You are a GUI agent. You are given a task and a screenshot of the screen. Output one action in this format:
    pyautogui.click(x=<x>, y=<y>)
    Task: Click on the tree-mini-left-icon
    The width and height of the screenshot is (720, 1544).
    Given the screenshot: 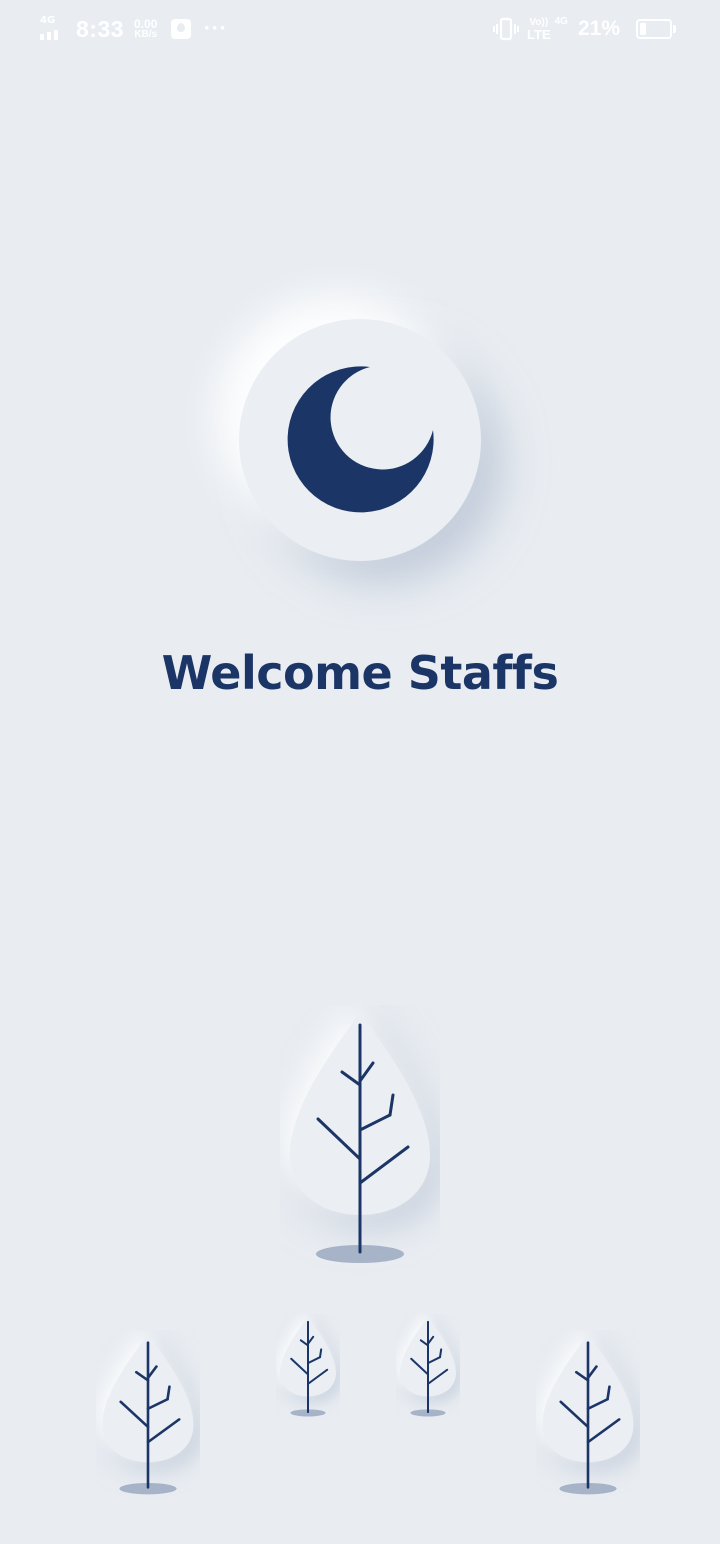 What is the action you would take?
    pyautogui.click(x=308, y=1367)
    